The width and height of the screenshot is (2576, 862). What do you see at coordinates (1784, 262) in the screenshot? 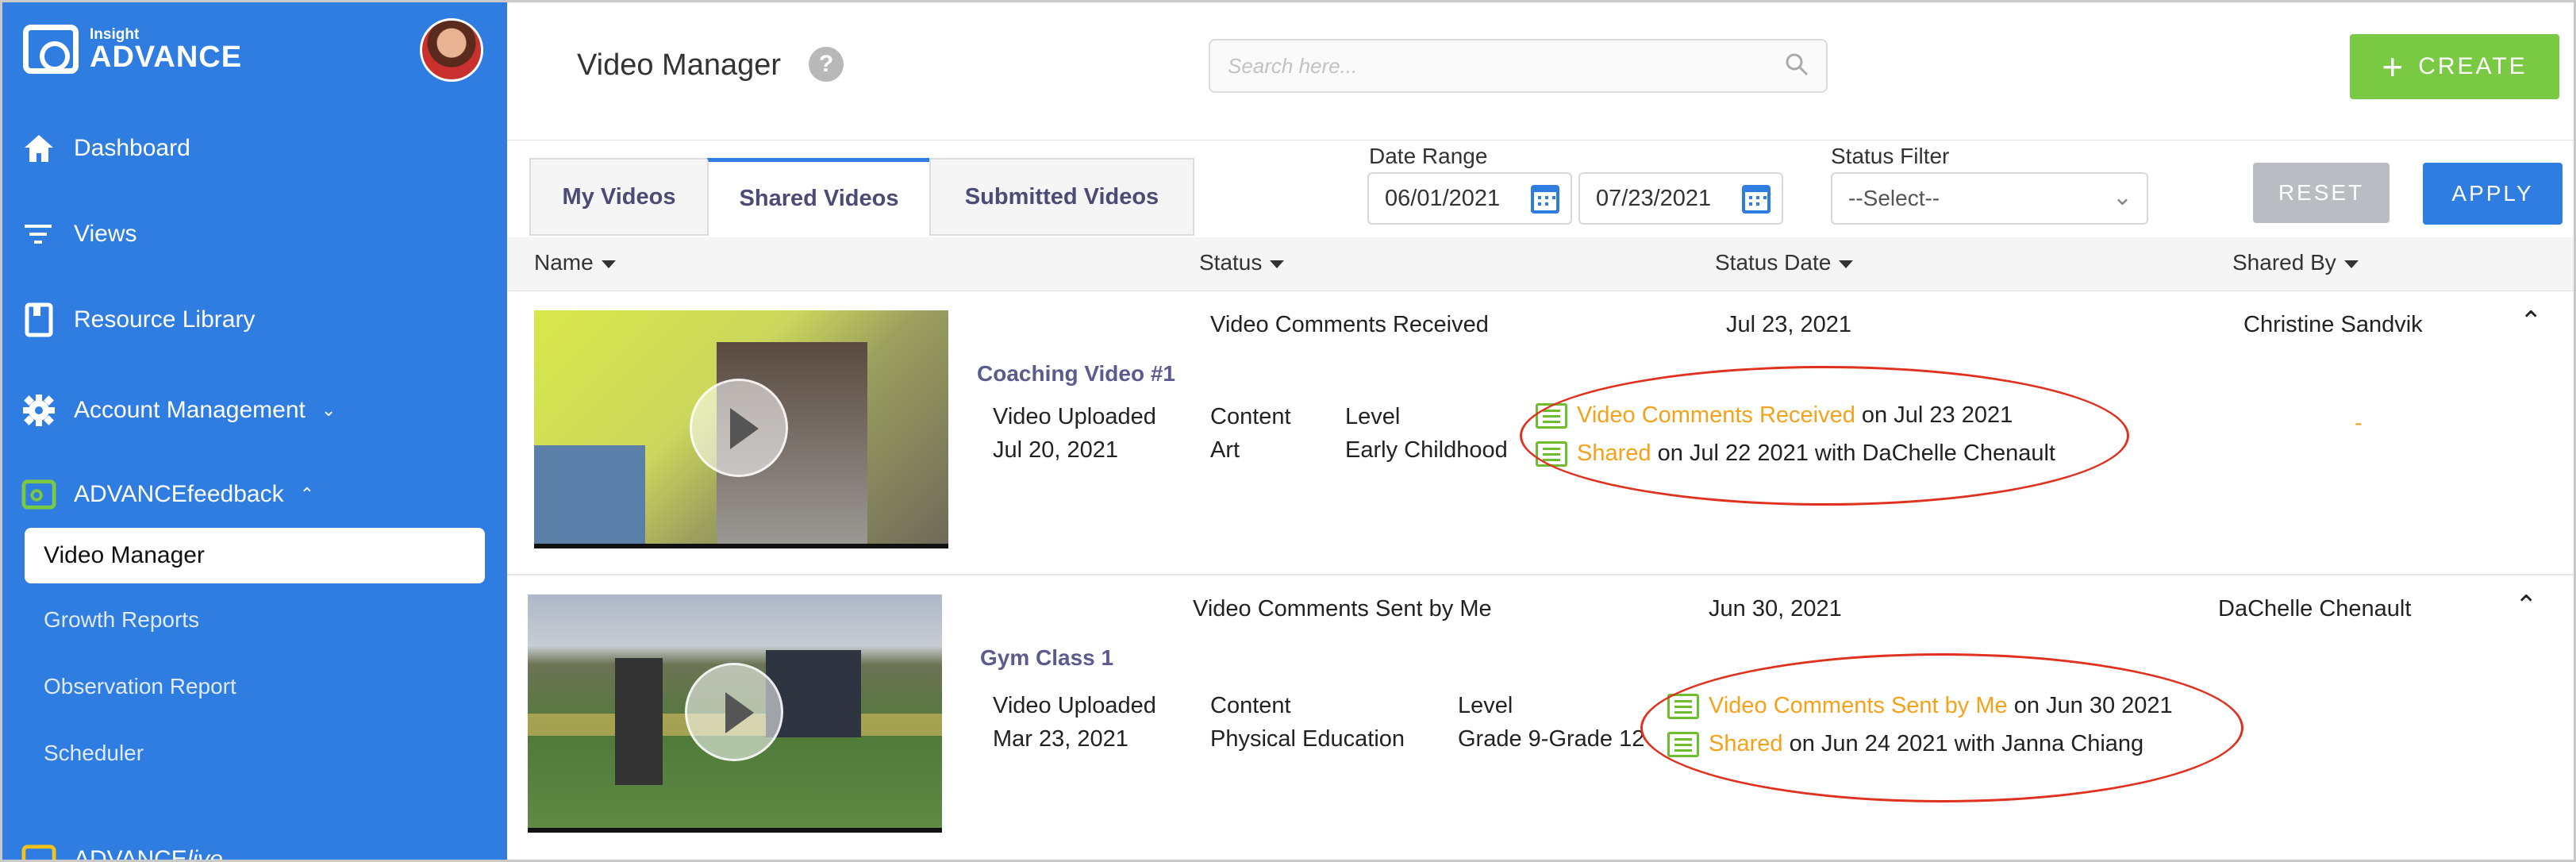
I see `column-status-date: Status Date` at bounding box center [1784, 262].